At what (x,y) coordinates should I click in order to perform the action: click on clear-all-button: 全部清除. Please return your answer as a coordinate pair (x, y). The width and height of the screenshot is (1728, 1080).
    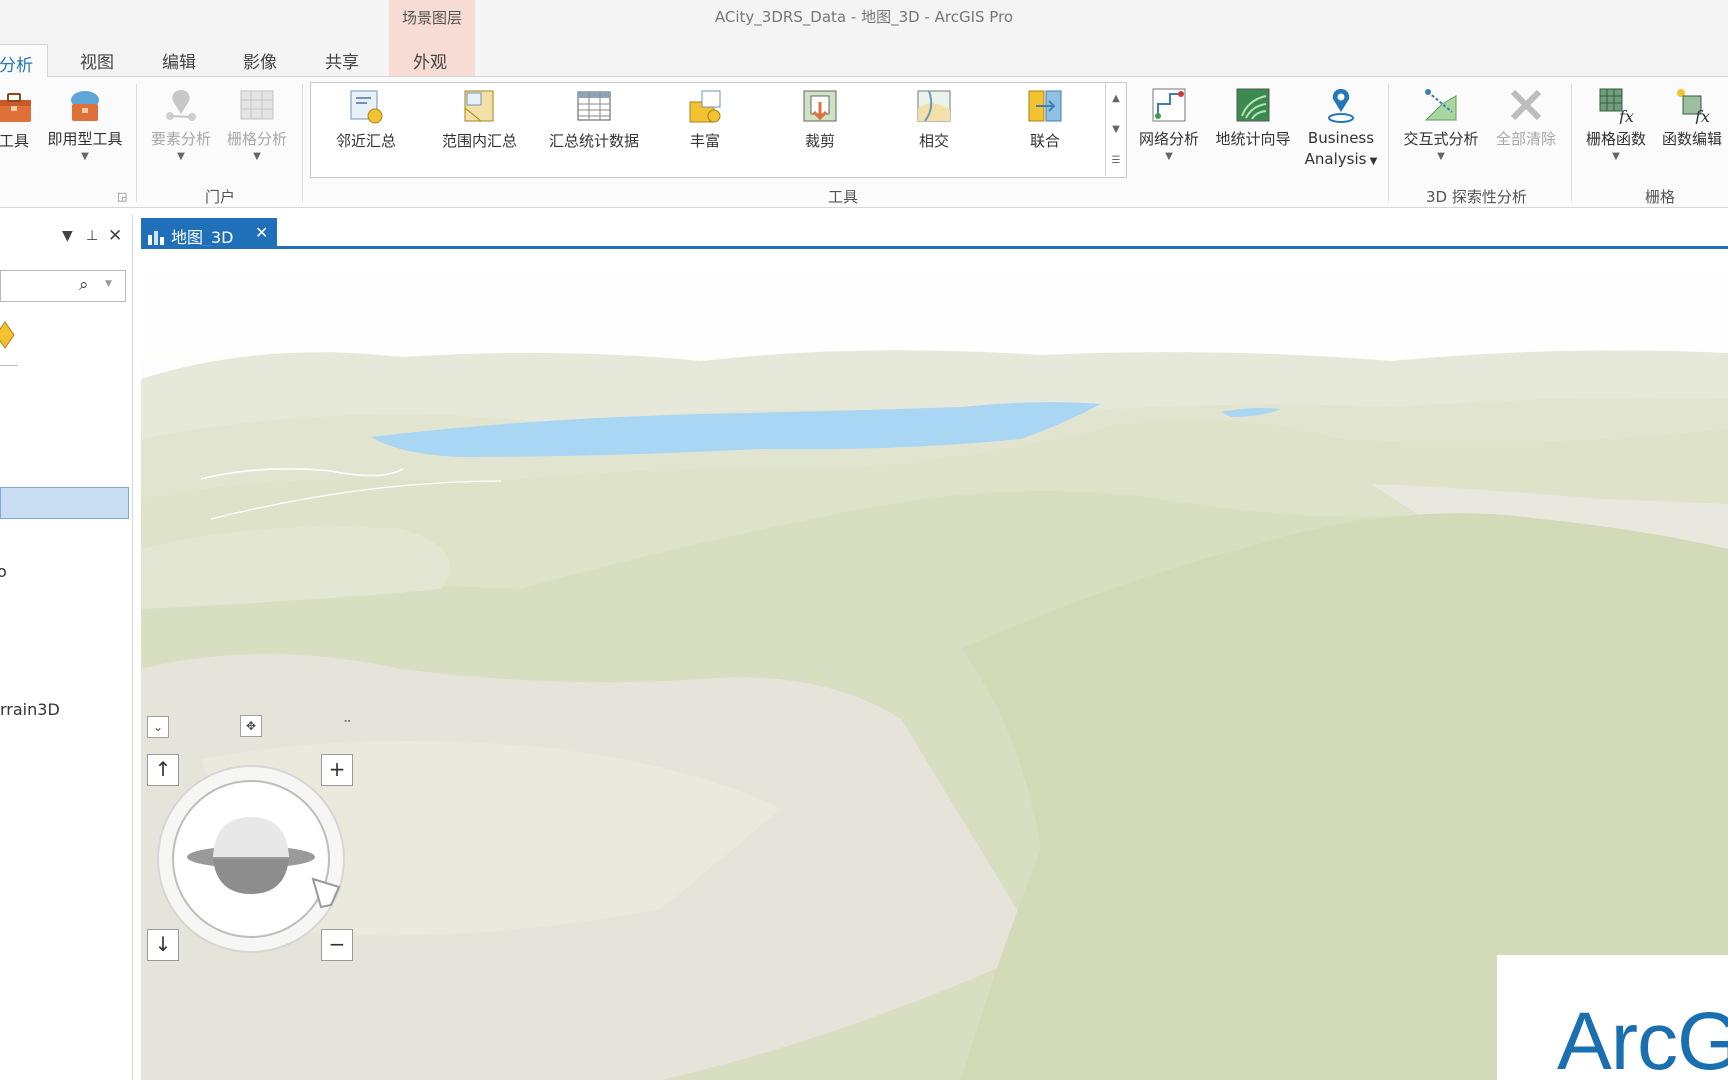
    Looking at the image, I should click on (1526, 117).